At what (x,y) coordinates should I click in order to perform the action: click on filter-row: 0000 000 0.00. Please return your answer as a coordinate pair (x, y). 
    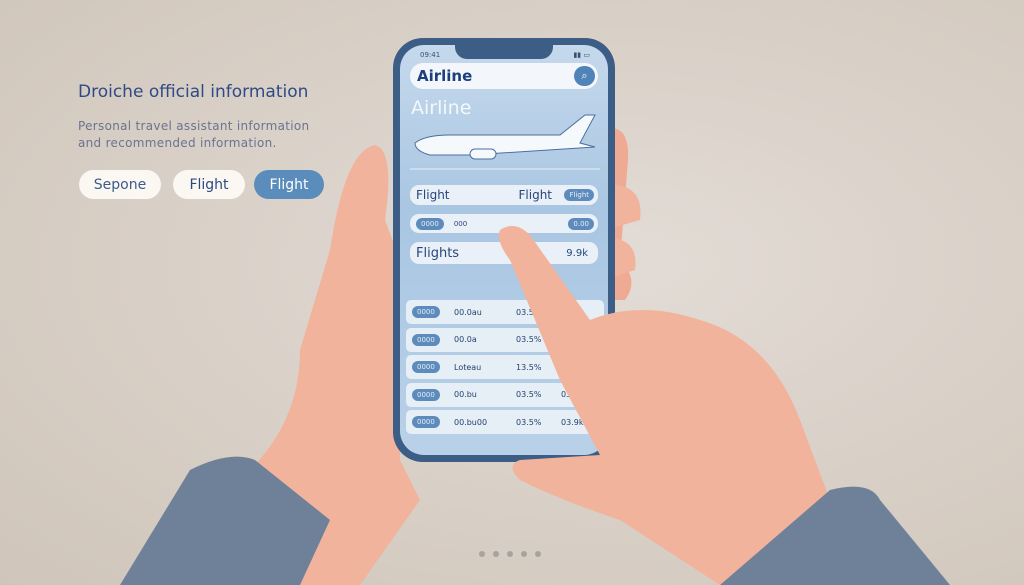
    Looking at the image, I should click on (504, 223).